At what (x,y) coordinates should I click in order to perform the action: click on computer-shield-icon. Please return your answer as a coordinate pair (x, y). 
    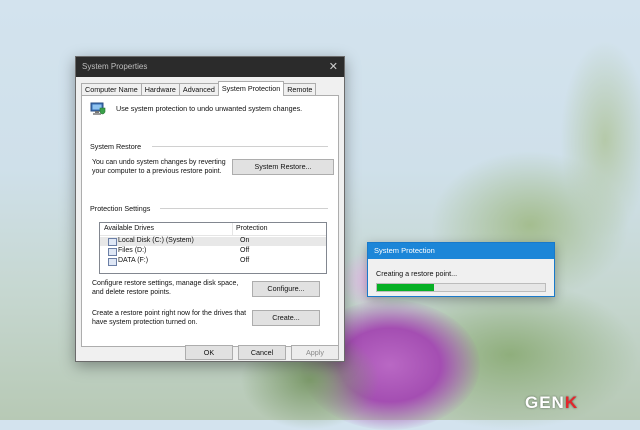
    Looking at the image, I should click on (98, 108).